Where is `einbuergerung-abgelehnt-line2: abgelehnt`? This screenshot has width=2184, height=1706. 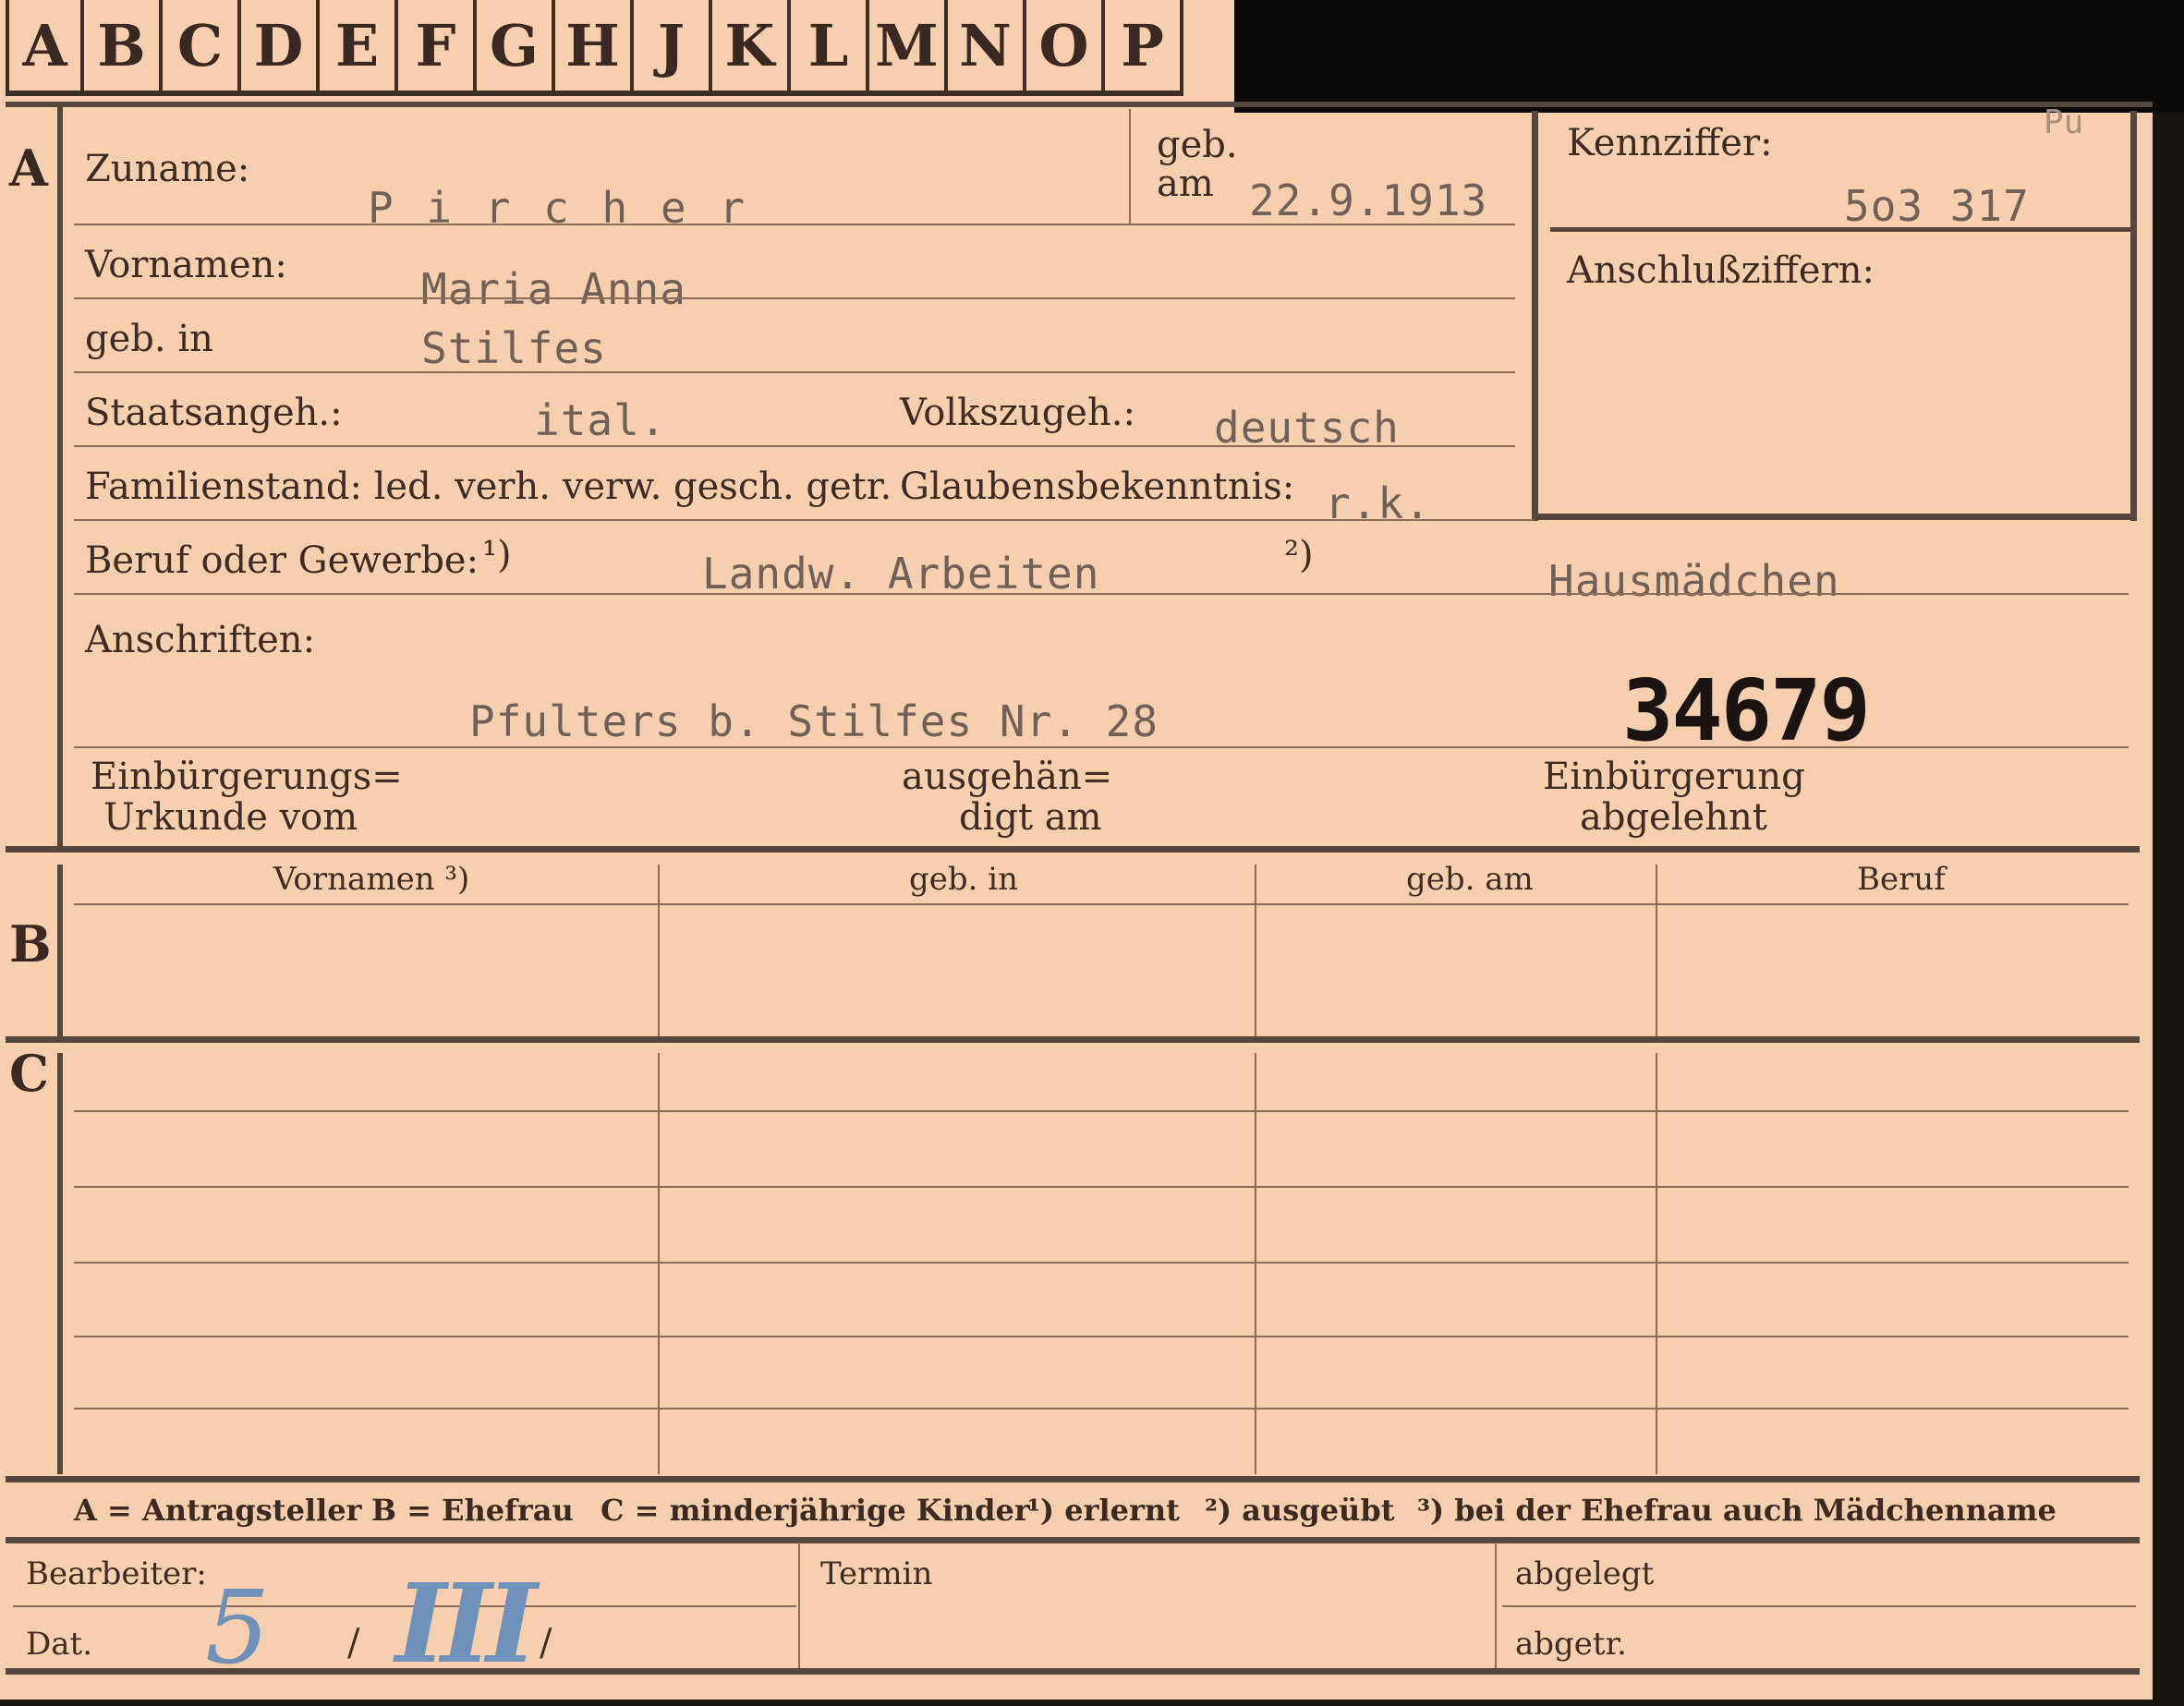 einbuergerung-abgelehnt-line2: abgelehnt is located at coordinates (1673, 817).